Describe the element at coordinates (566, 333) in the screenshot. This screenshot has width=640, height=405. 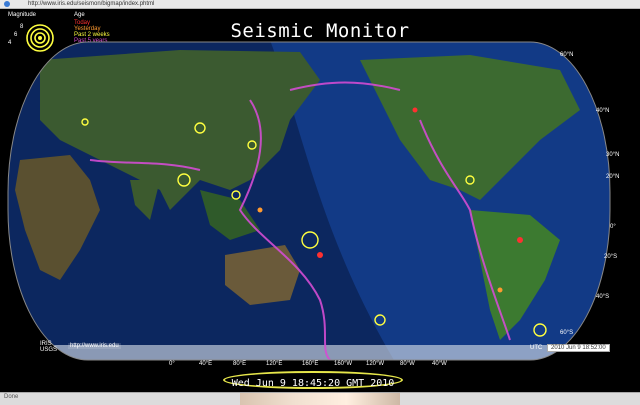
I see `lat-label-60s: 60°S` at that location.